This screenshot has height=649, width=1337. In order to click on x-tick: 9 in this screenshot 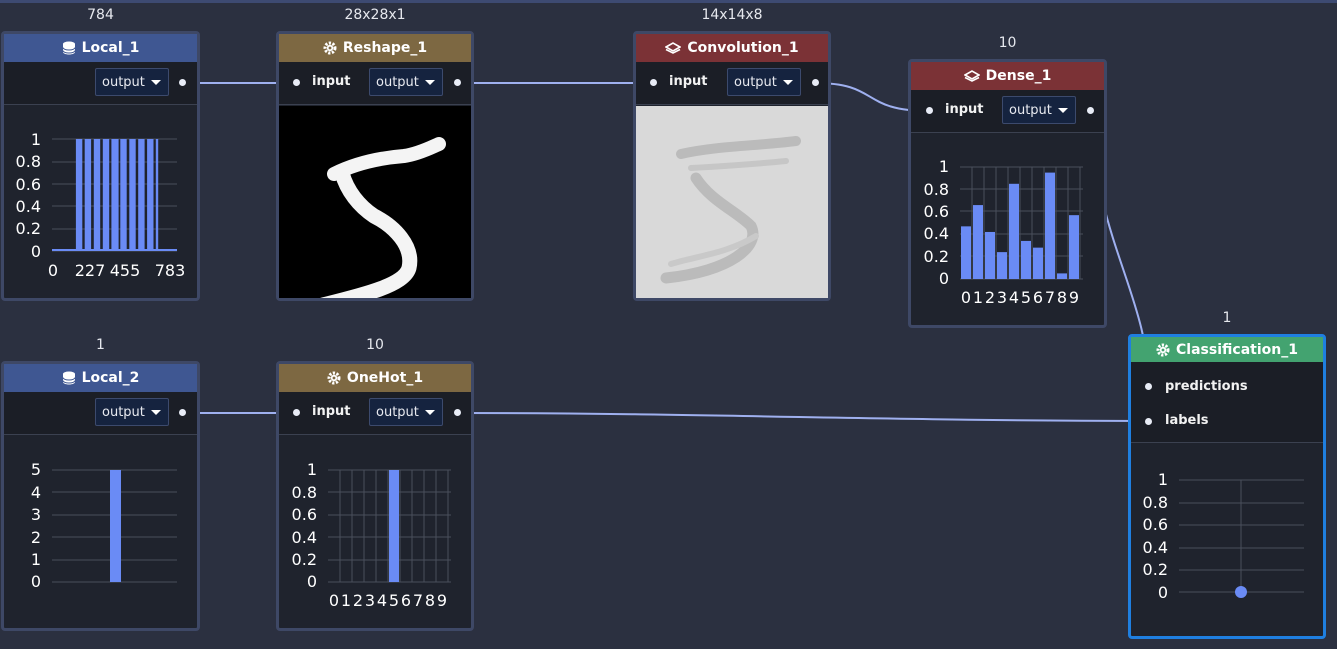, I will do `click(1074, 297)`.